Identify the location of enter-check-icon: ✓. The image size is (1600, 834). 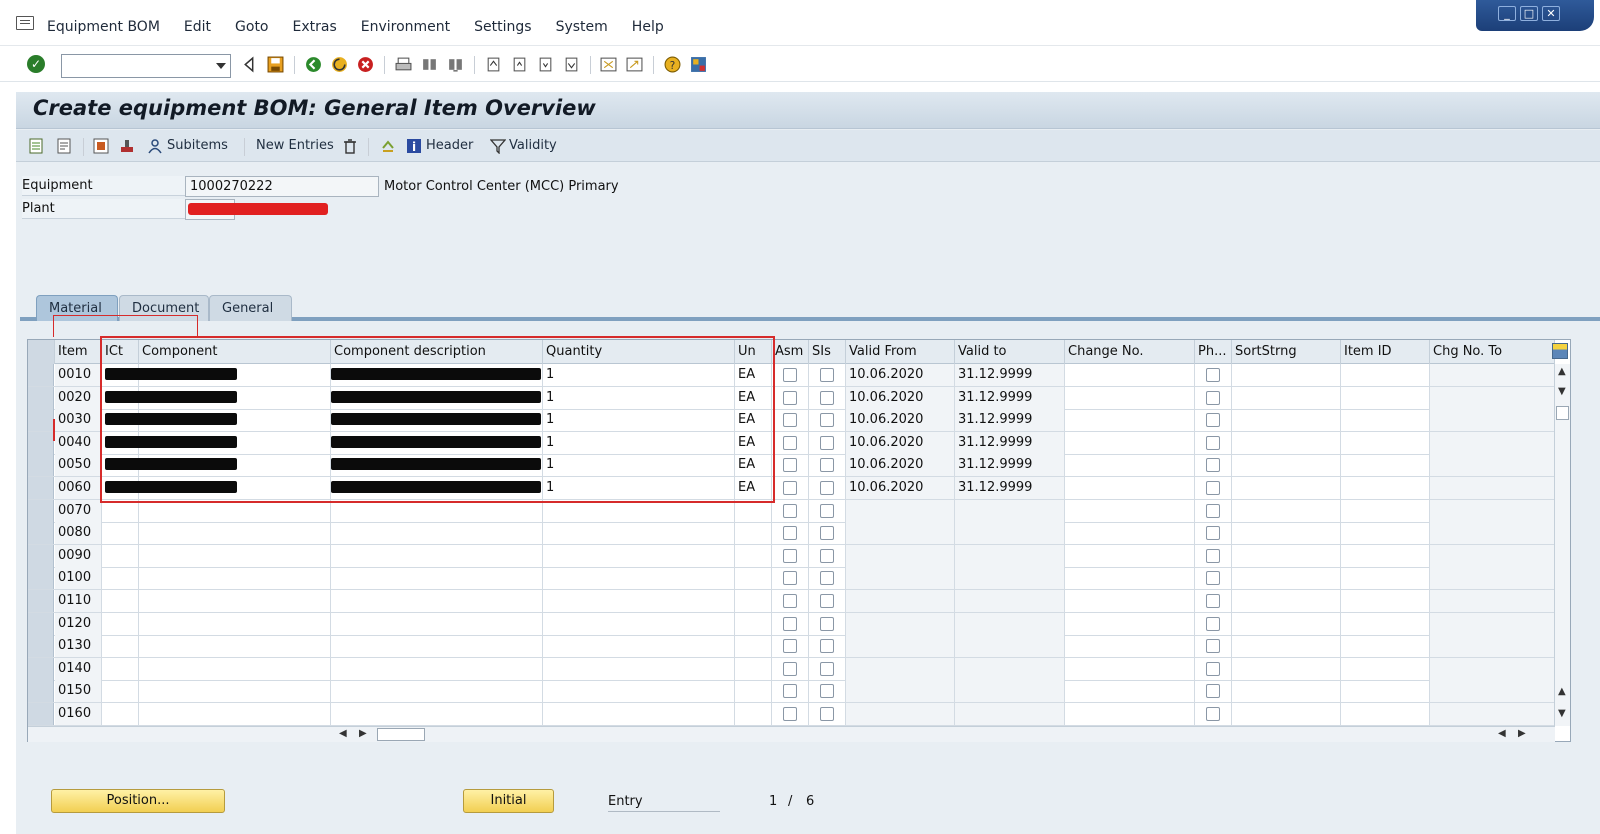
(36, 64).